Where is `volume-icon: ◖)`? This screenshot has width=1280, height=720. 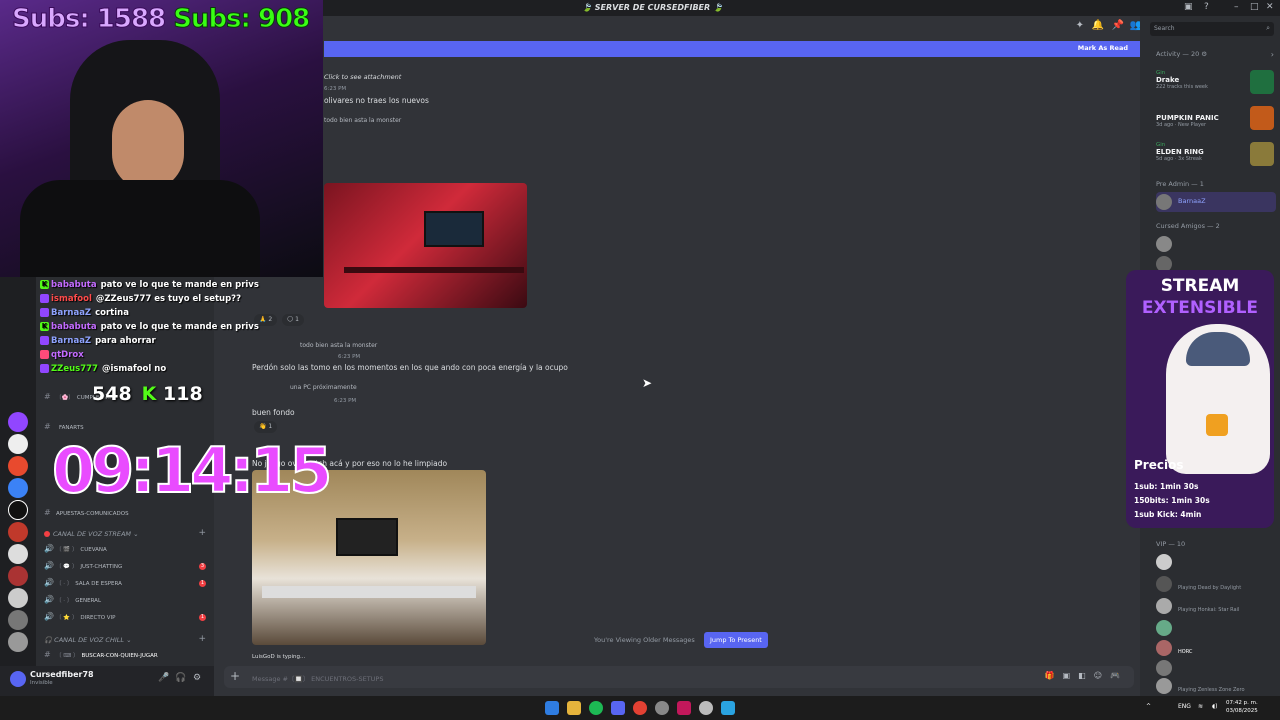 volume-icon: ◖) is located at coordinates (1215, 706).